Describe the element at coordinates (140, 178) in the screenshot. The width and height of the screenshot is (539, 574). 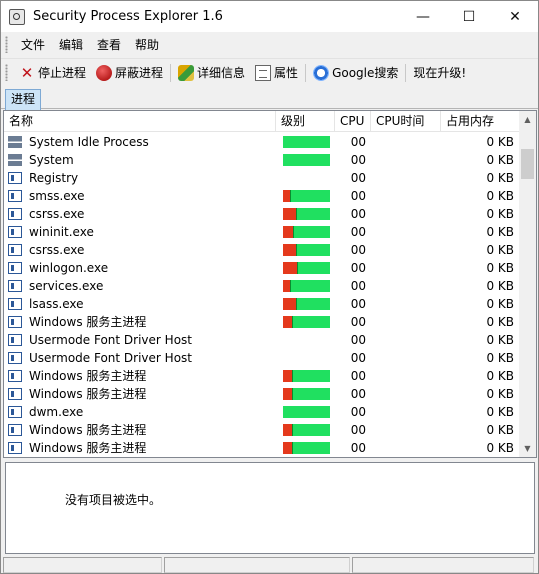
I see `process-name-cell: Registry` at that location.